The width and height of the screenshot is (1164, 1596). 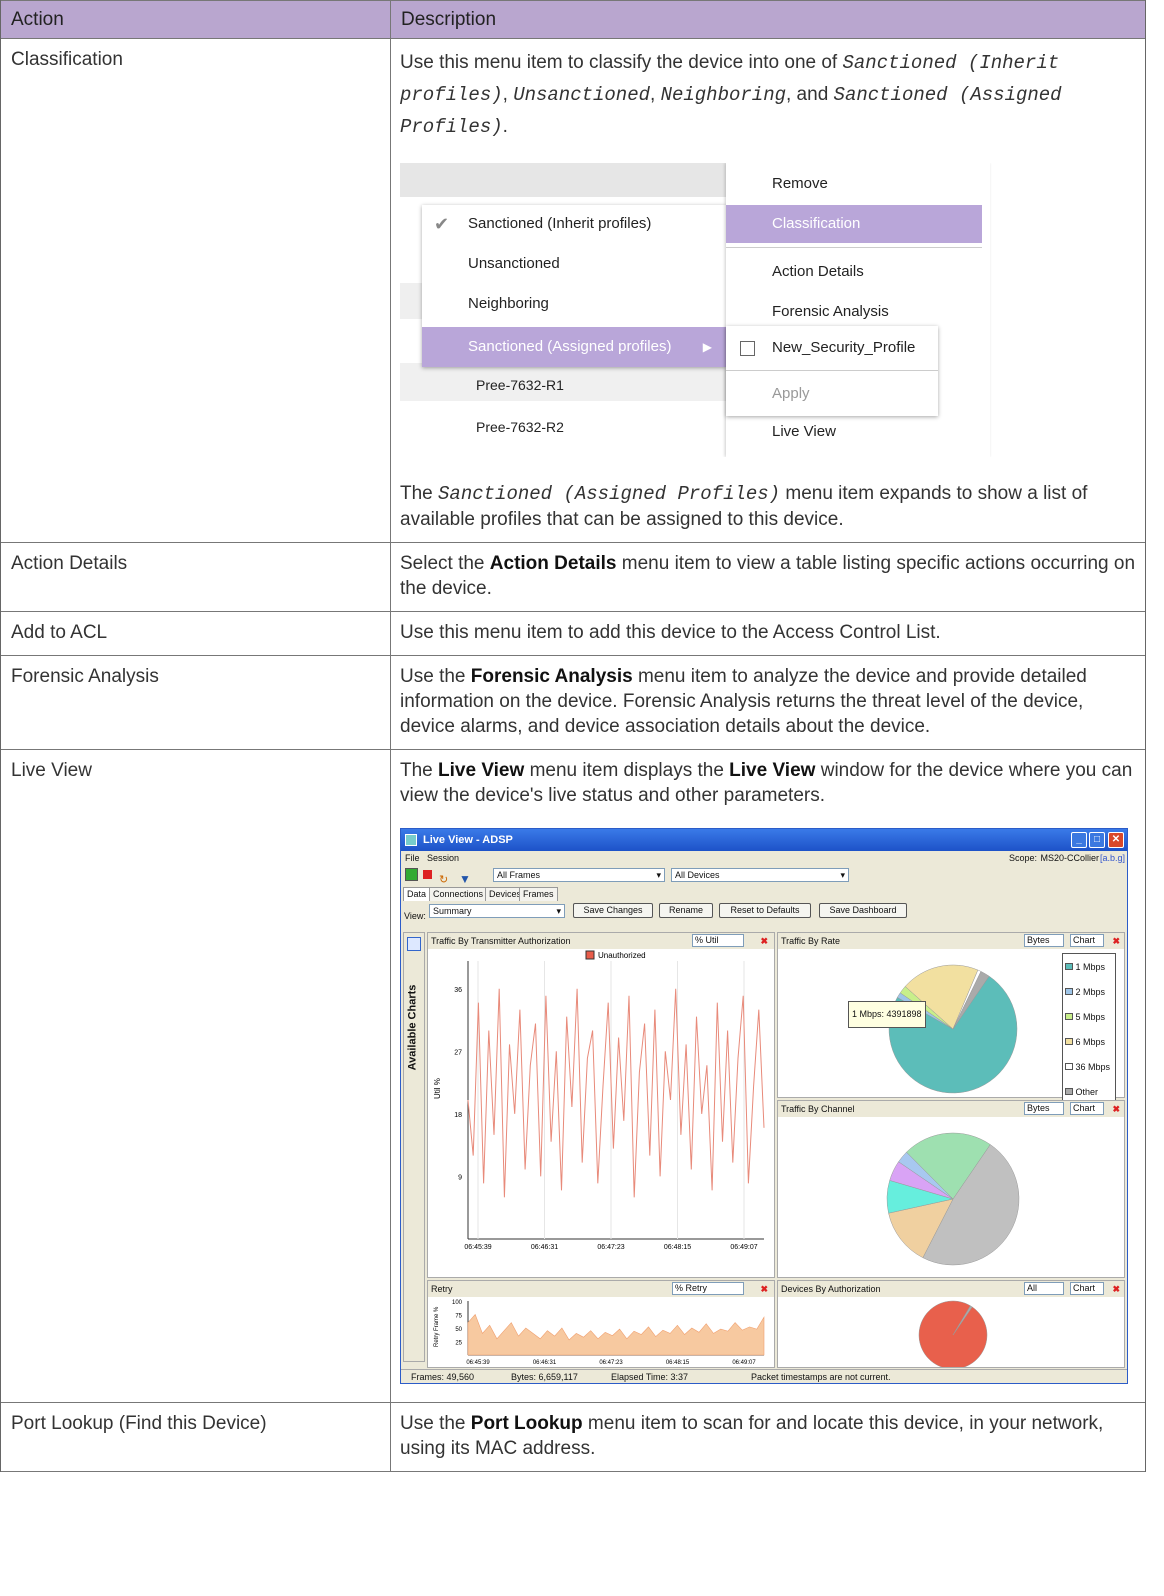 What do you see at coordinates (951, 1109) in the screenshot?
I see `pane-title: Traffic By Channel Bytes Chart ✖` at bounding box center [951, 1109].